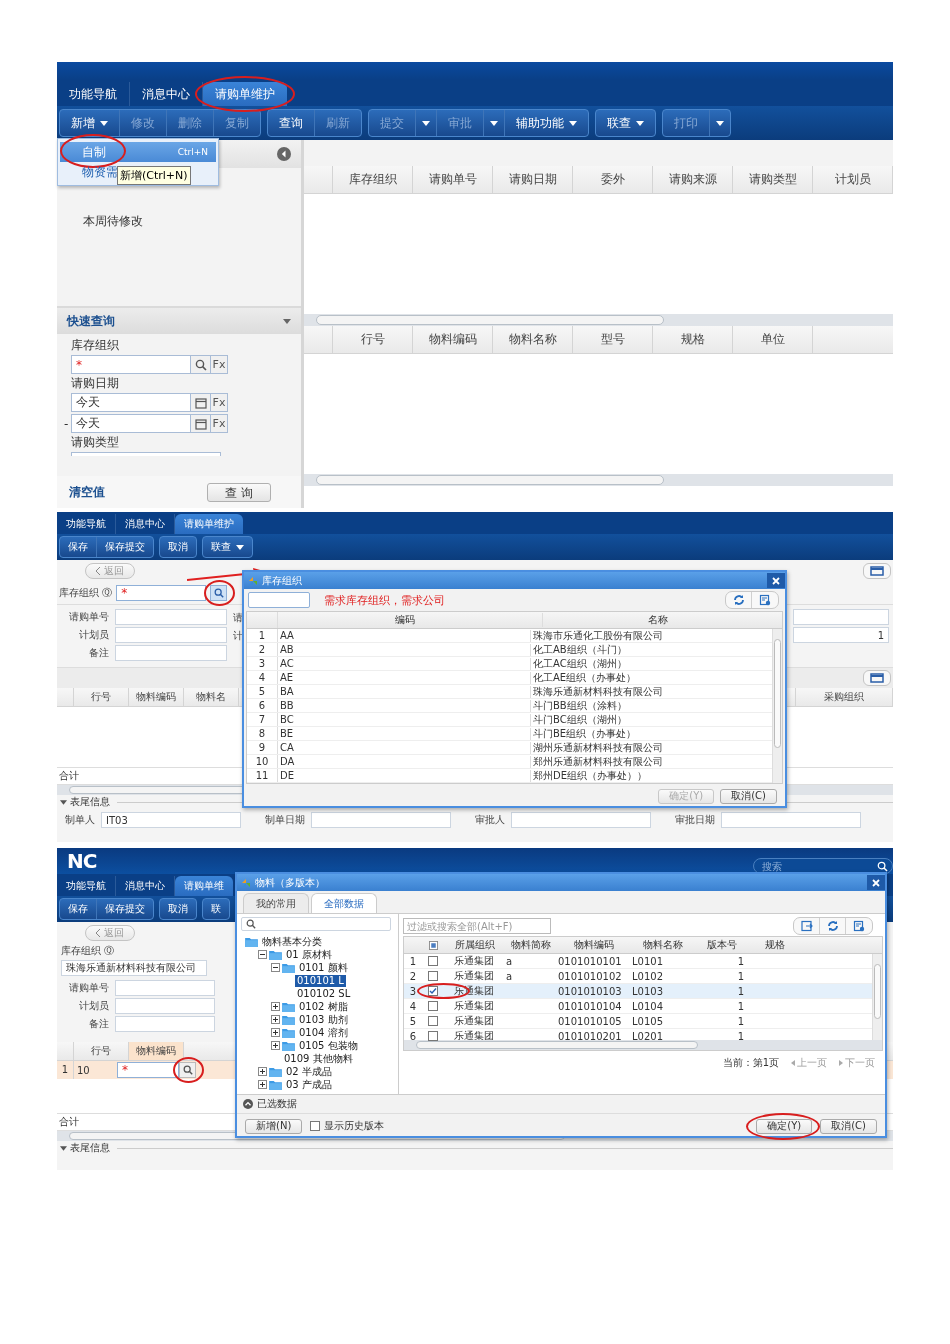 This screenshot has height=1344, width=950. Describe the element at coordinates (344, 903) in the screenshot. I see `tab: 全部数据` at that location.